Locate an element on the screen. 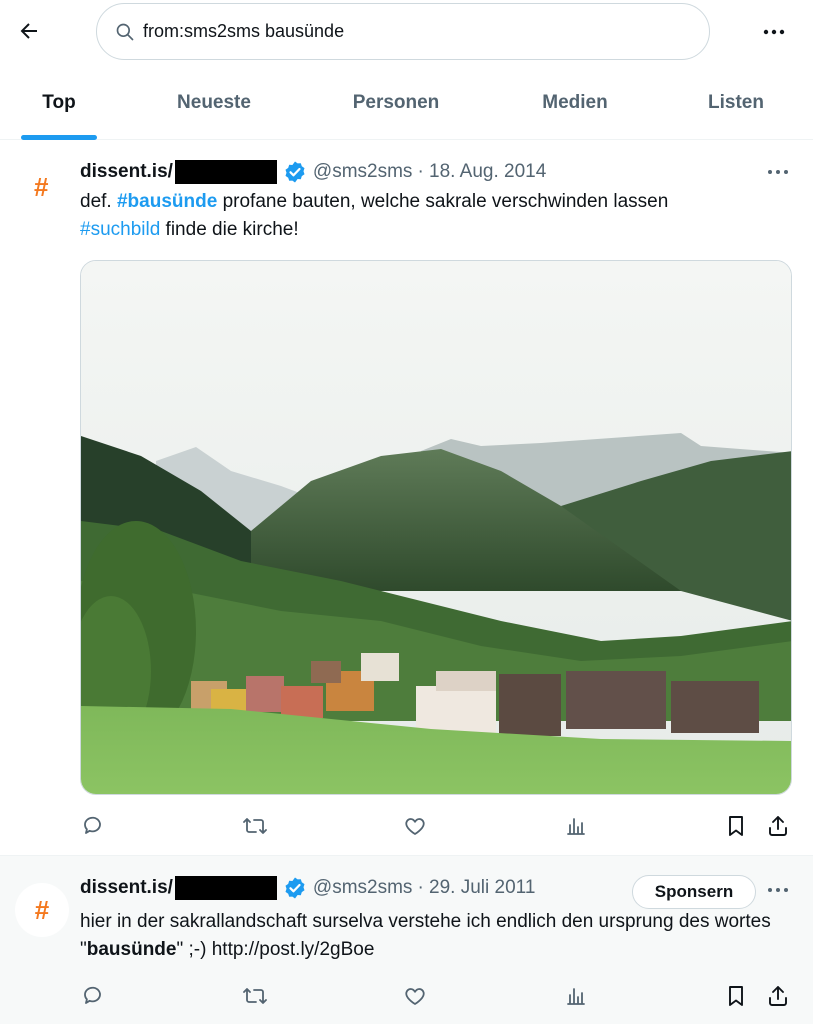  tab-listen: Listen is located at coordinates (736, 109).